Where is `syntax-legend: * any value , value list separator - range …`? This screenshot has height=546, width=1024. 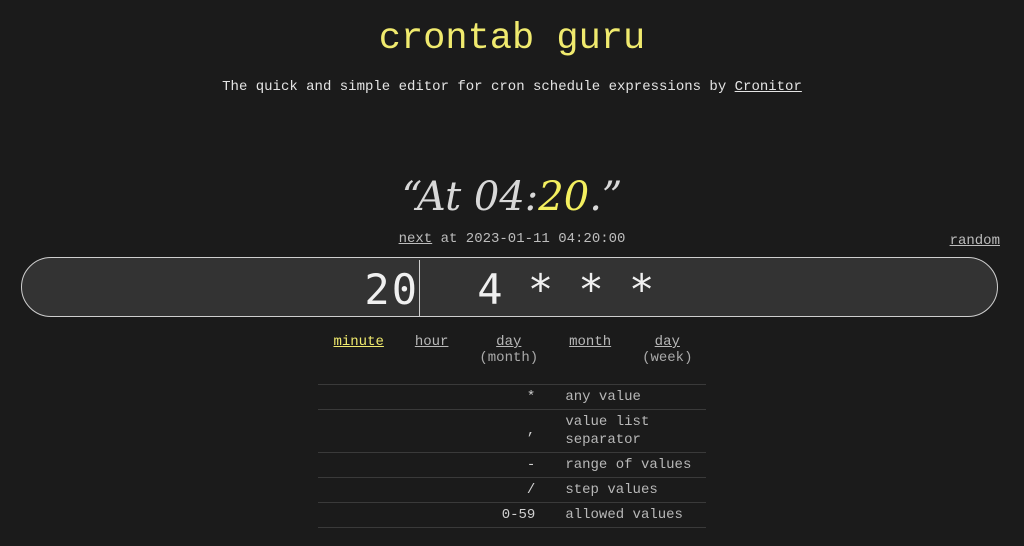
syntax-legend: * any value , value list separator - range … is located at coordinates (512, 456).